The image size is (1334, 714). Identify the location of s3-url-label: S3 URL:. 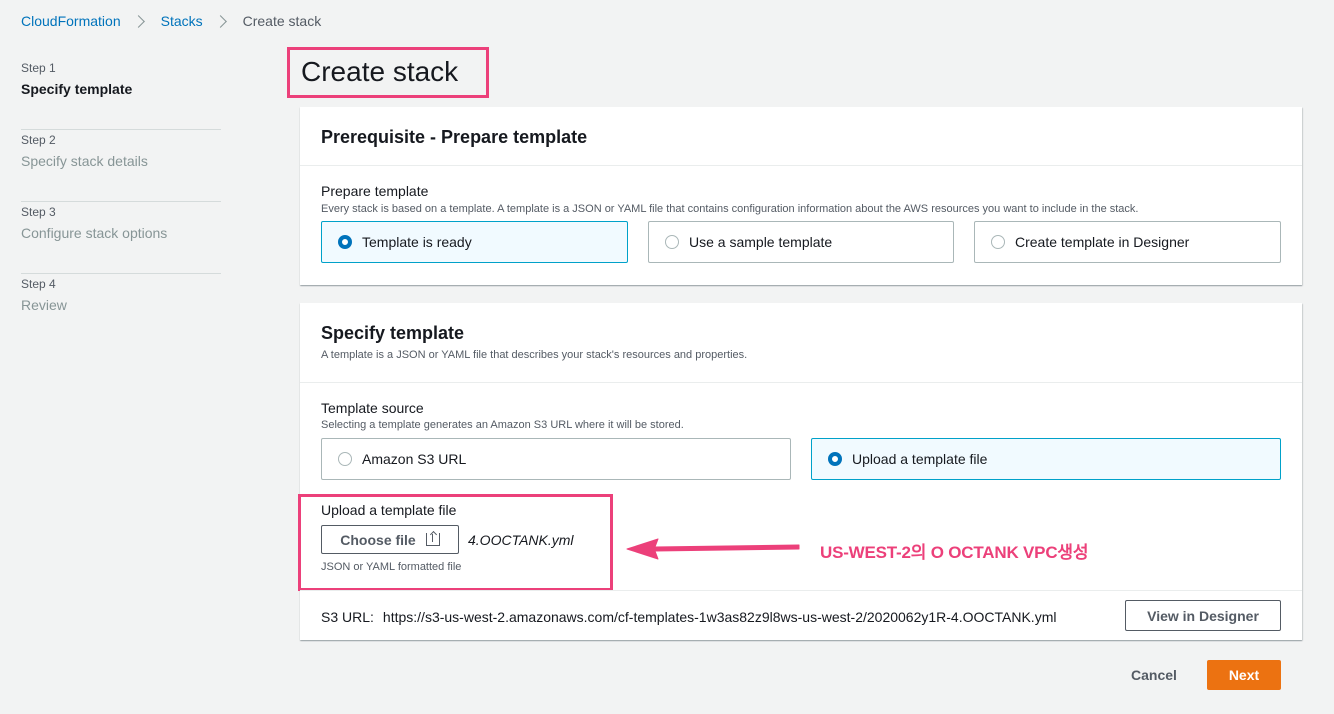
(347, 617).